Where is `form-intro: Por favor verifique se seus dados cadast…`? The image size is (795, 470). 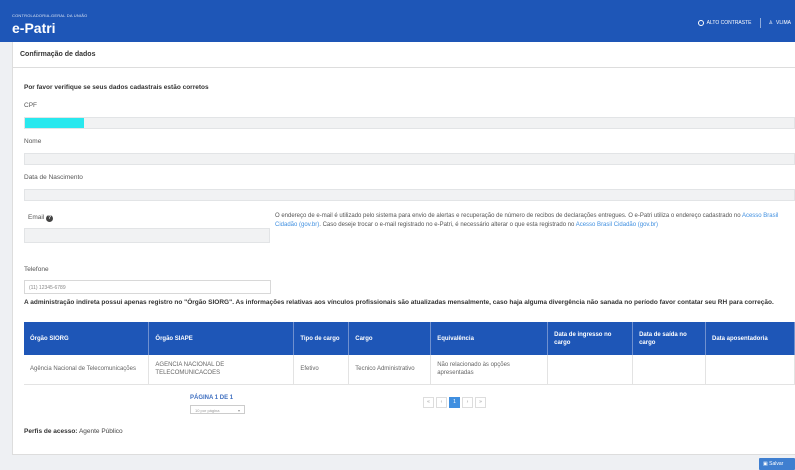
form-intro: Por favor verifique se seus dados cadast… is located at coordinates (116, 87).